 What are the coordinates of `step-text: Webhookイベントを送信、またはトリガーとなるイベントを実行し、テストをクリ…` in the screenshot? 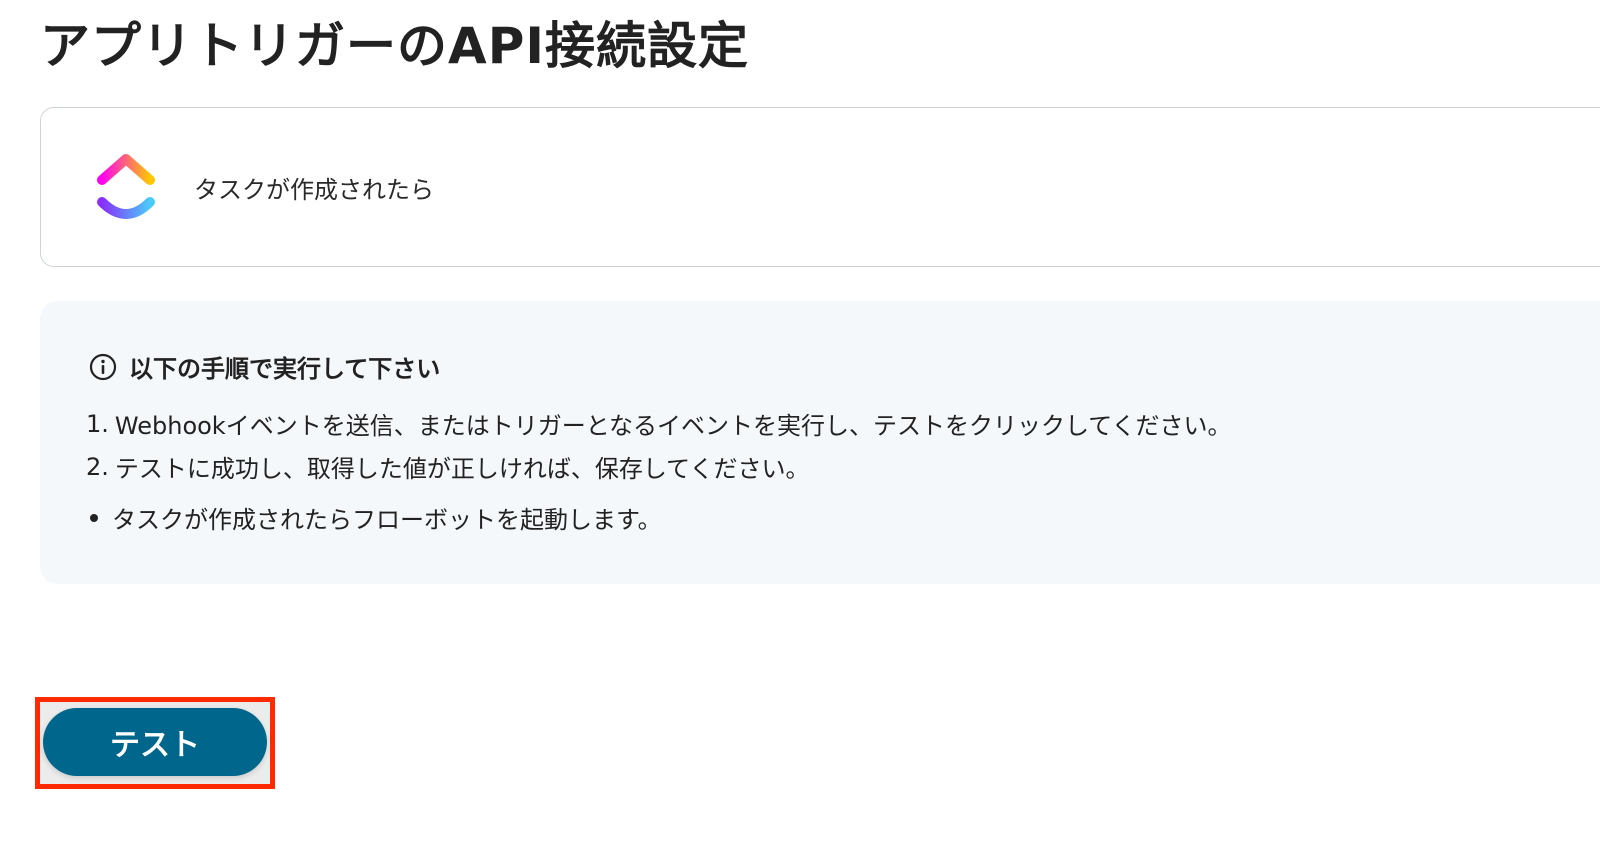 It's located at (673, 426).